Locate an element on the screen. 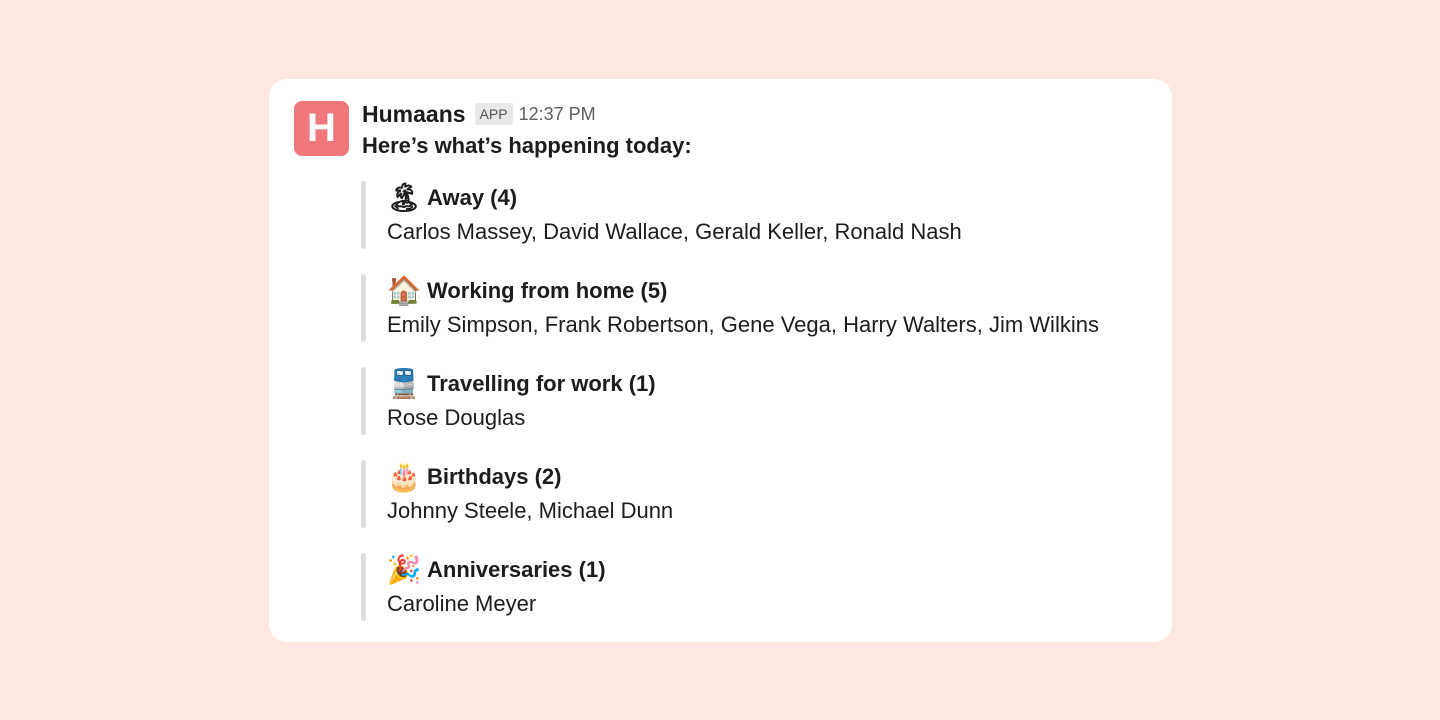  section-names: Johnny Steele, Michael Dunn is located at coordinates (530, 510).